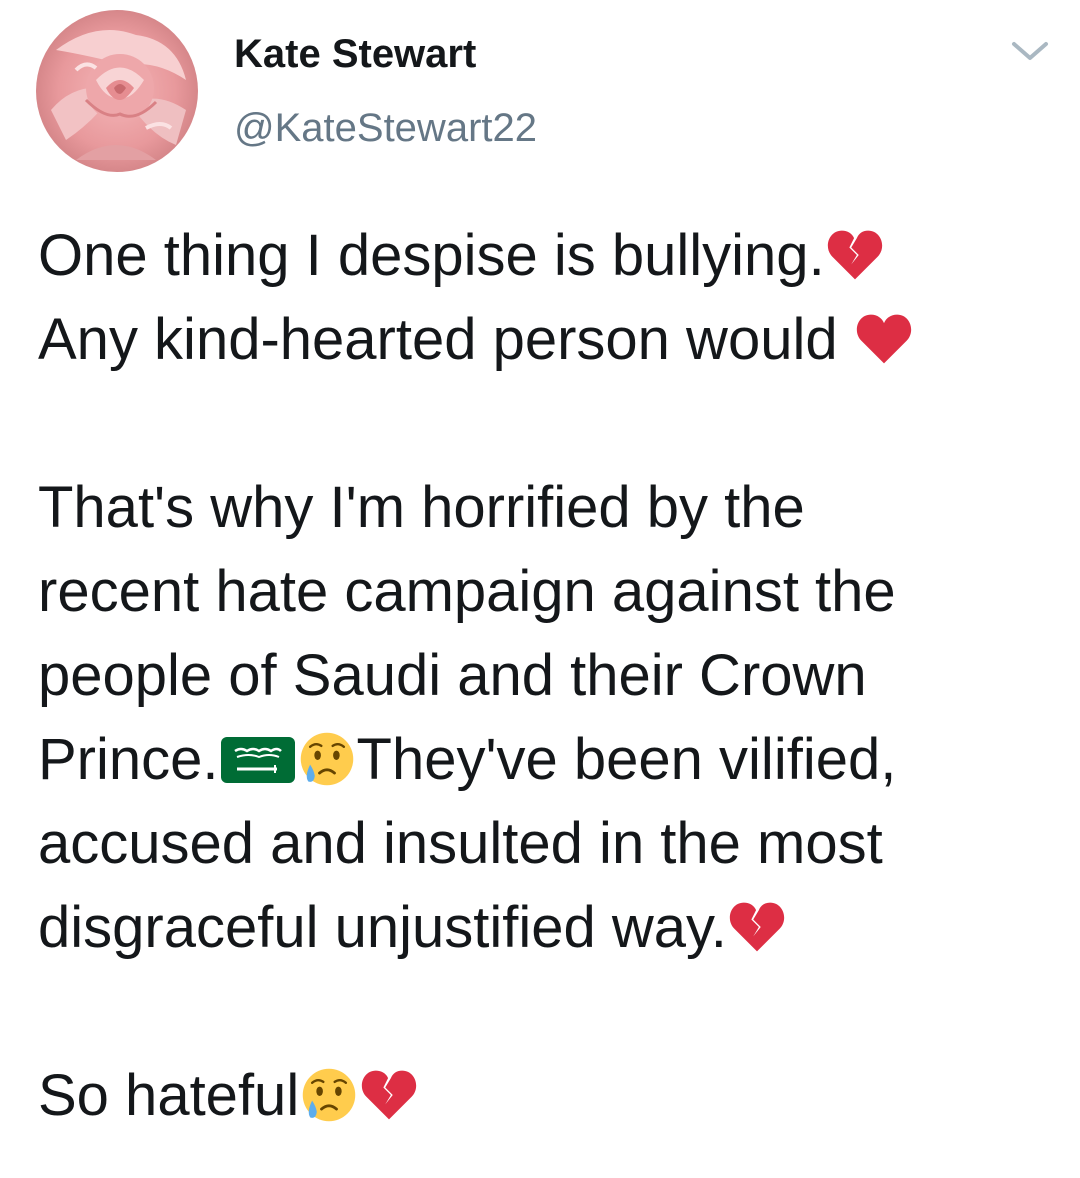  I want to click on tweet-text-segment: One thing I despise is bullying., so click(431, 255).